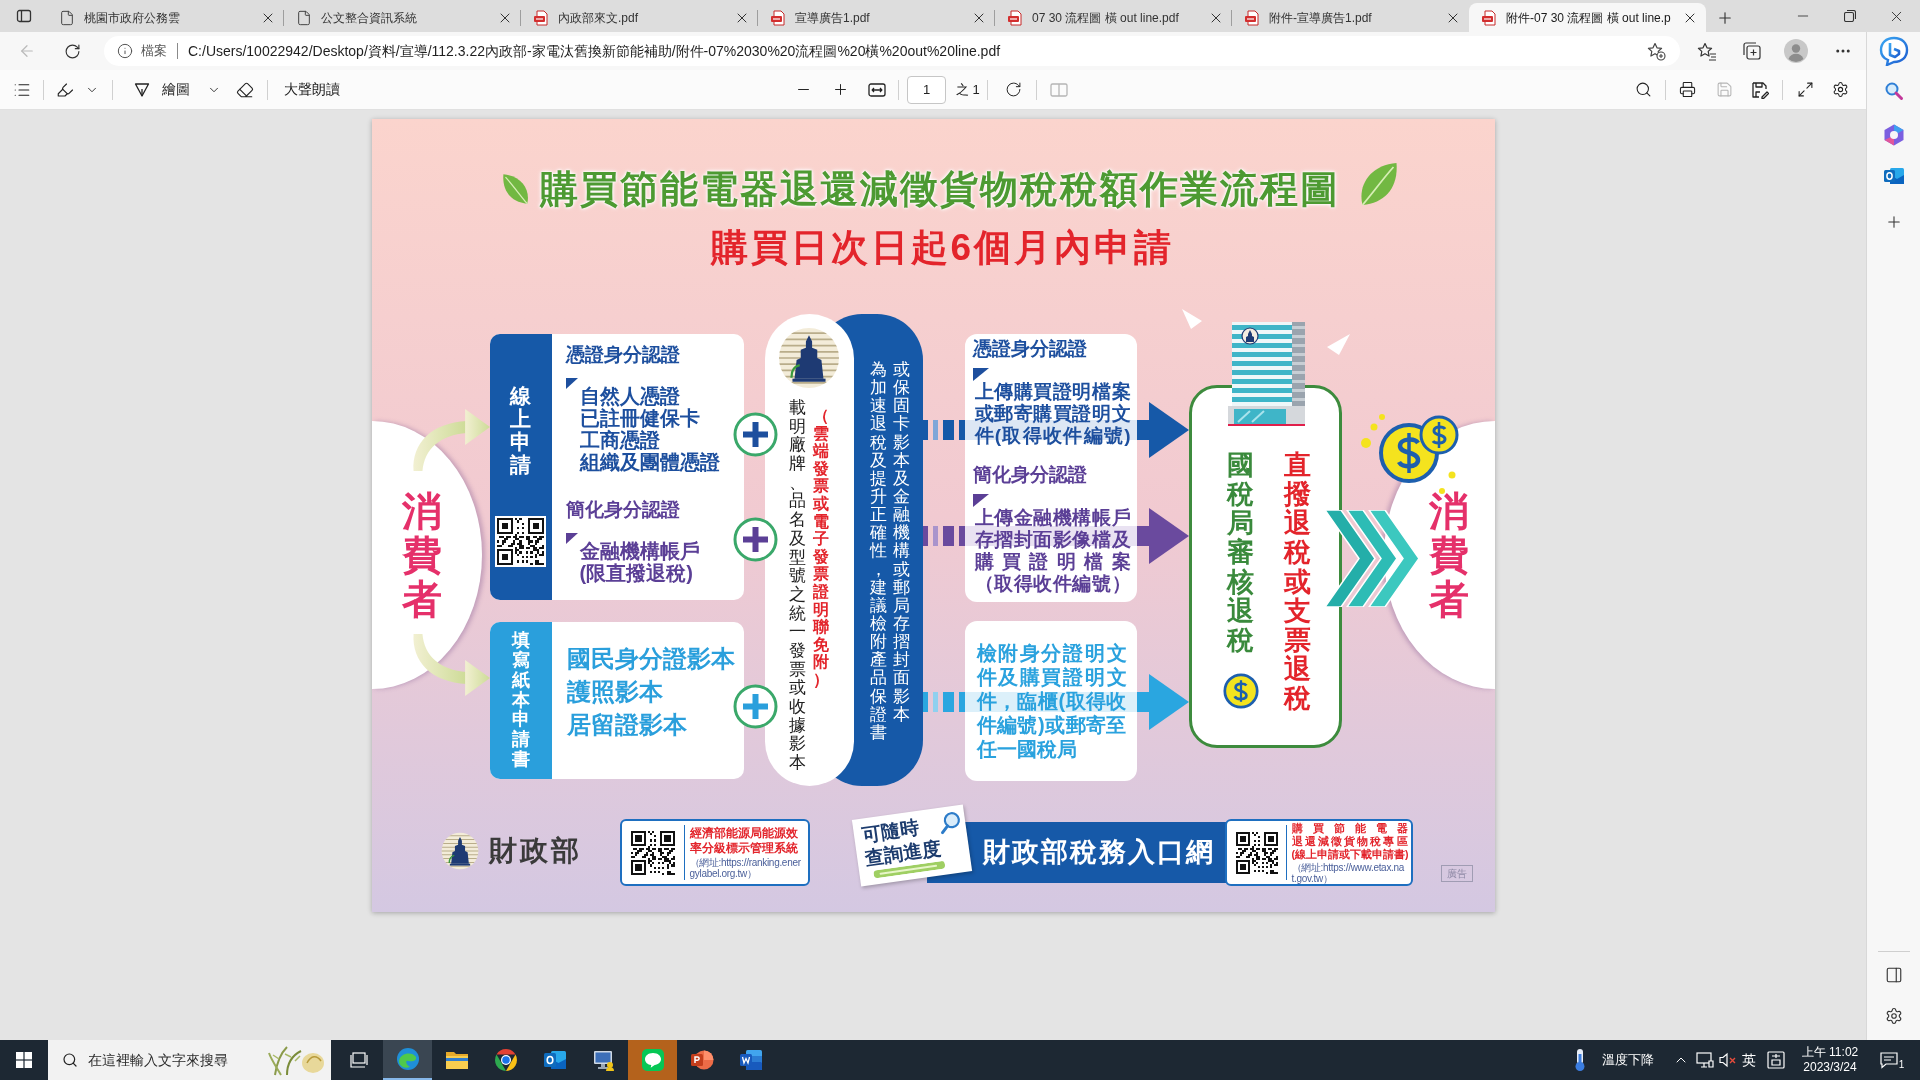  Describe the element at coordinates (402, 17) in the screenshot. I see `browser-tab: 公文整合資訊系統` at that location.